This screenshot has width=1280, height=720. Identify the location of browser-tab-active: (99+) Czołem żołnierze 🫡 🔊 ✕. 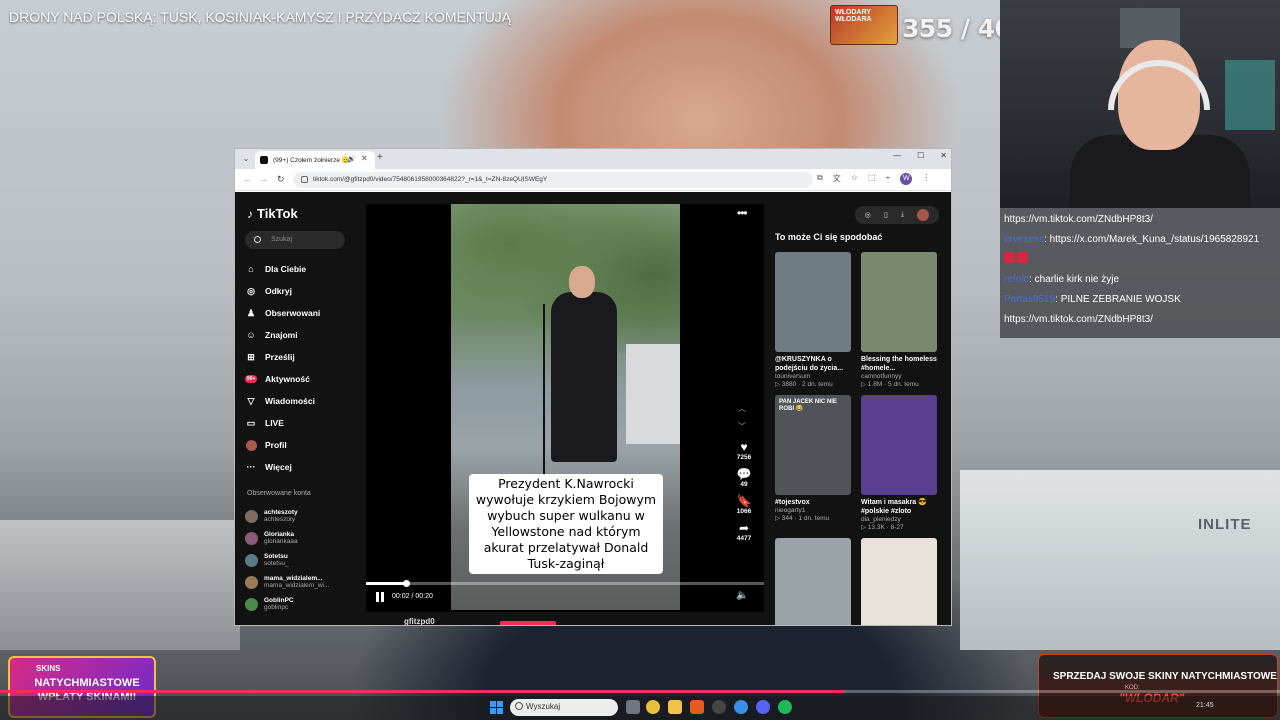
(315, 160).